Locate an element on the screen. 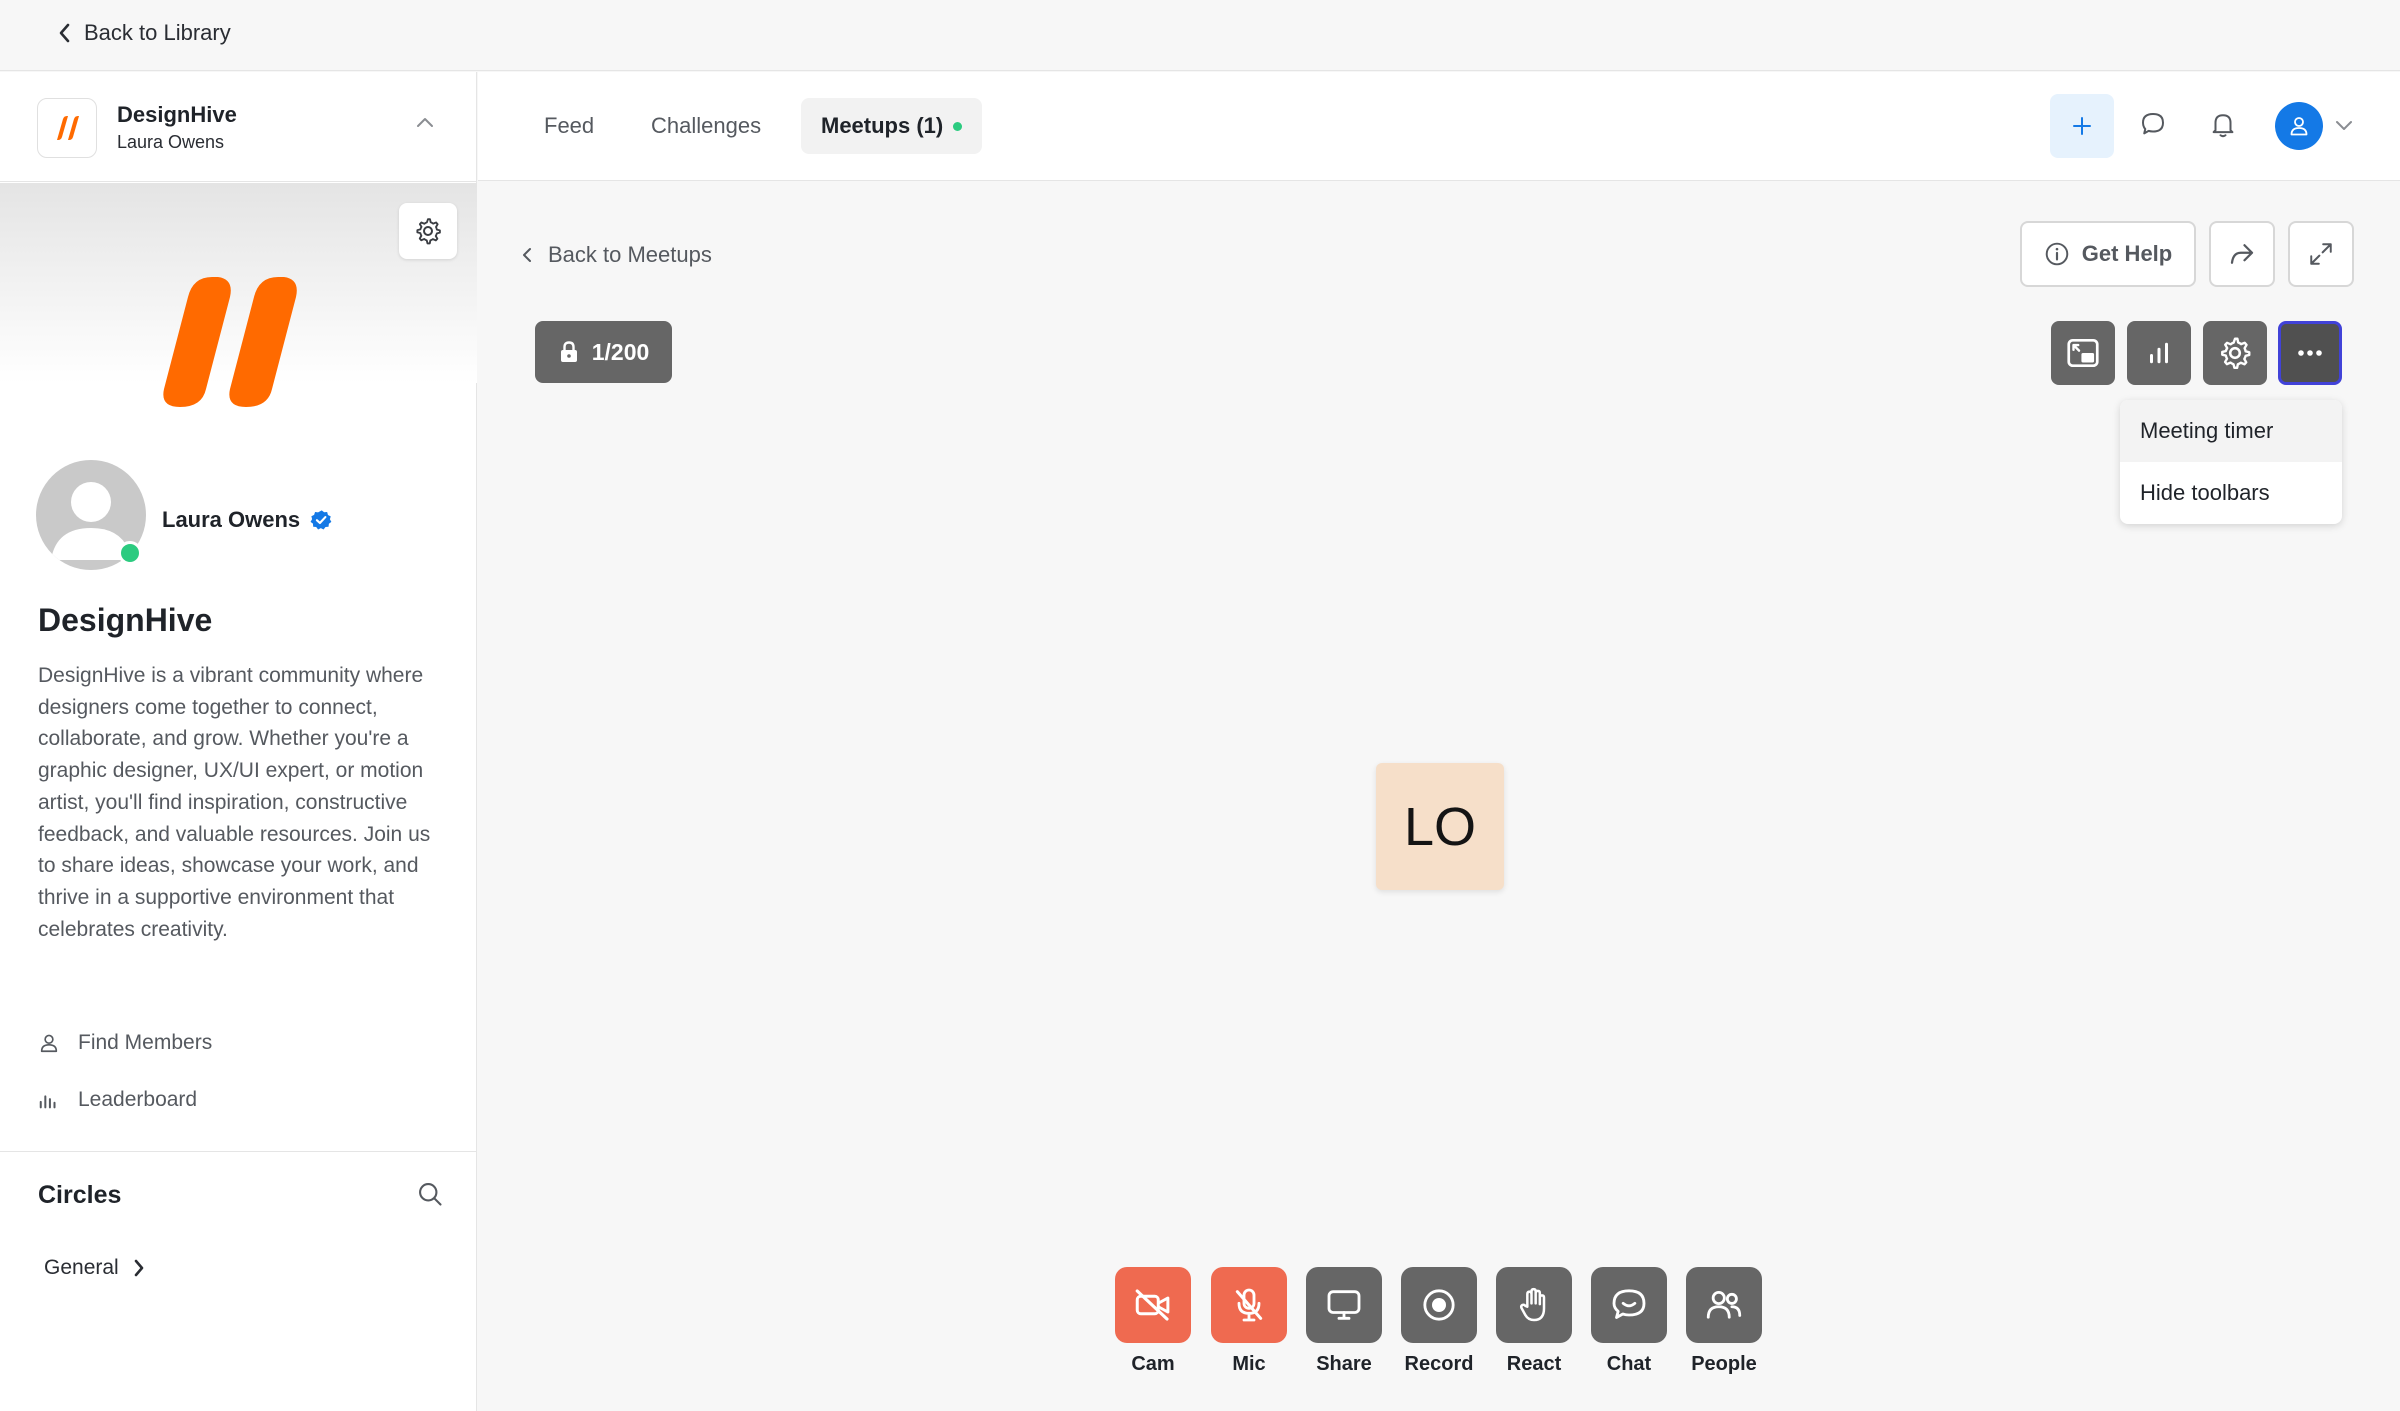  search-icon is located at coordinates (430, 1194).